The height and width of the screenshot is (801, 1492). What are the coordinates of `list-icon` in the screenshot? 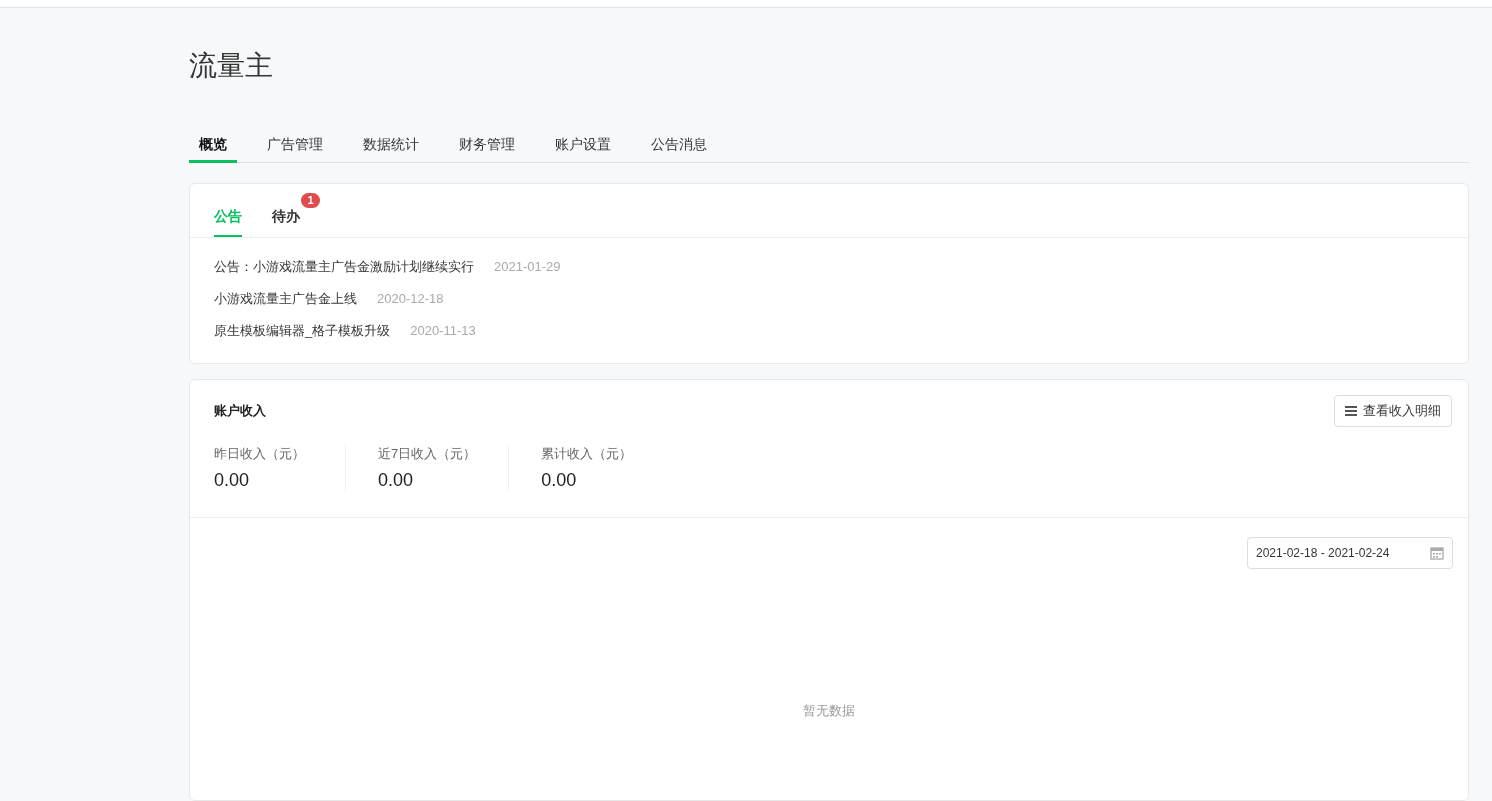 It's located at (1351, 411).